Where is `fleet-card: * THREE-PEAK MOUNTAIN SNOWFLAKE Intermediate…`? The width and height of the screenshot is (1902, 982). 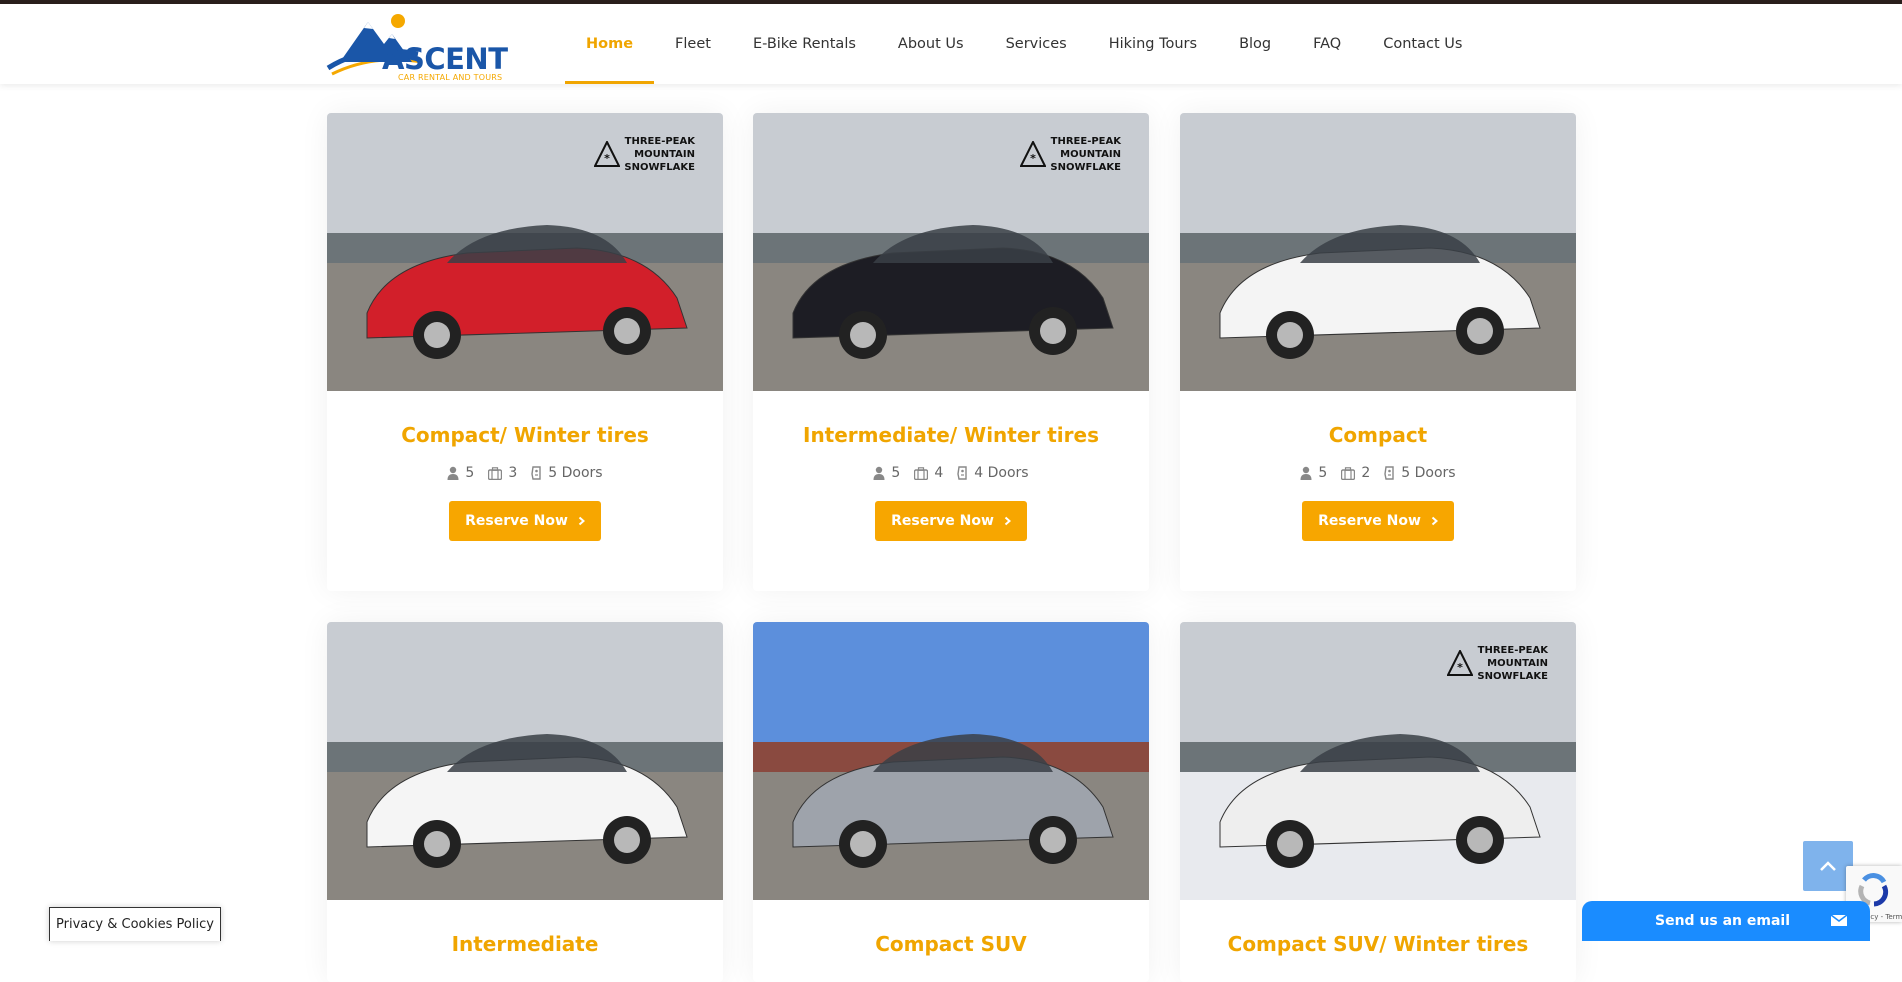 fleet-card: * THREE-PEAK MOUNTAIN SNOWFLAKE Intermediate… is located at coordinates (951, 352).